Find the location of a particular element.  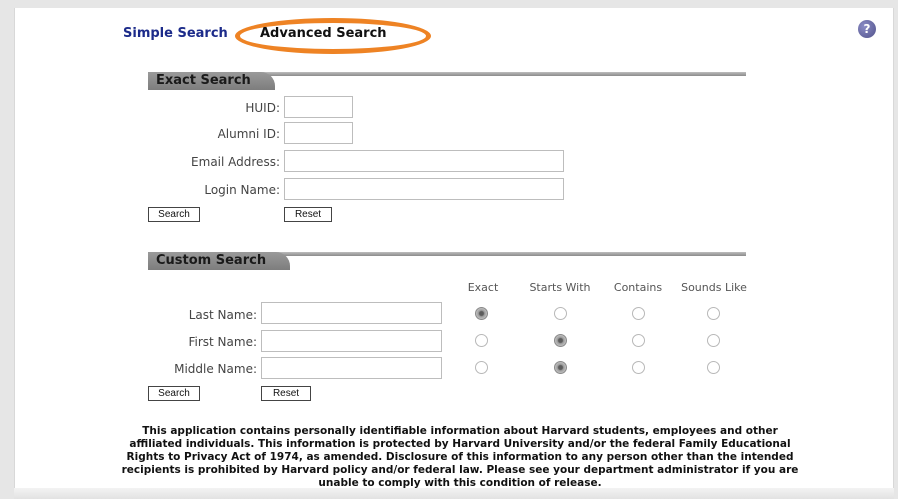

last-name-label: Last Name: is located at coordinates (222, 315).